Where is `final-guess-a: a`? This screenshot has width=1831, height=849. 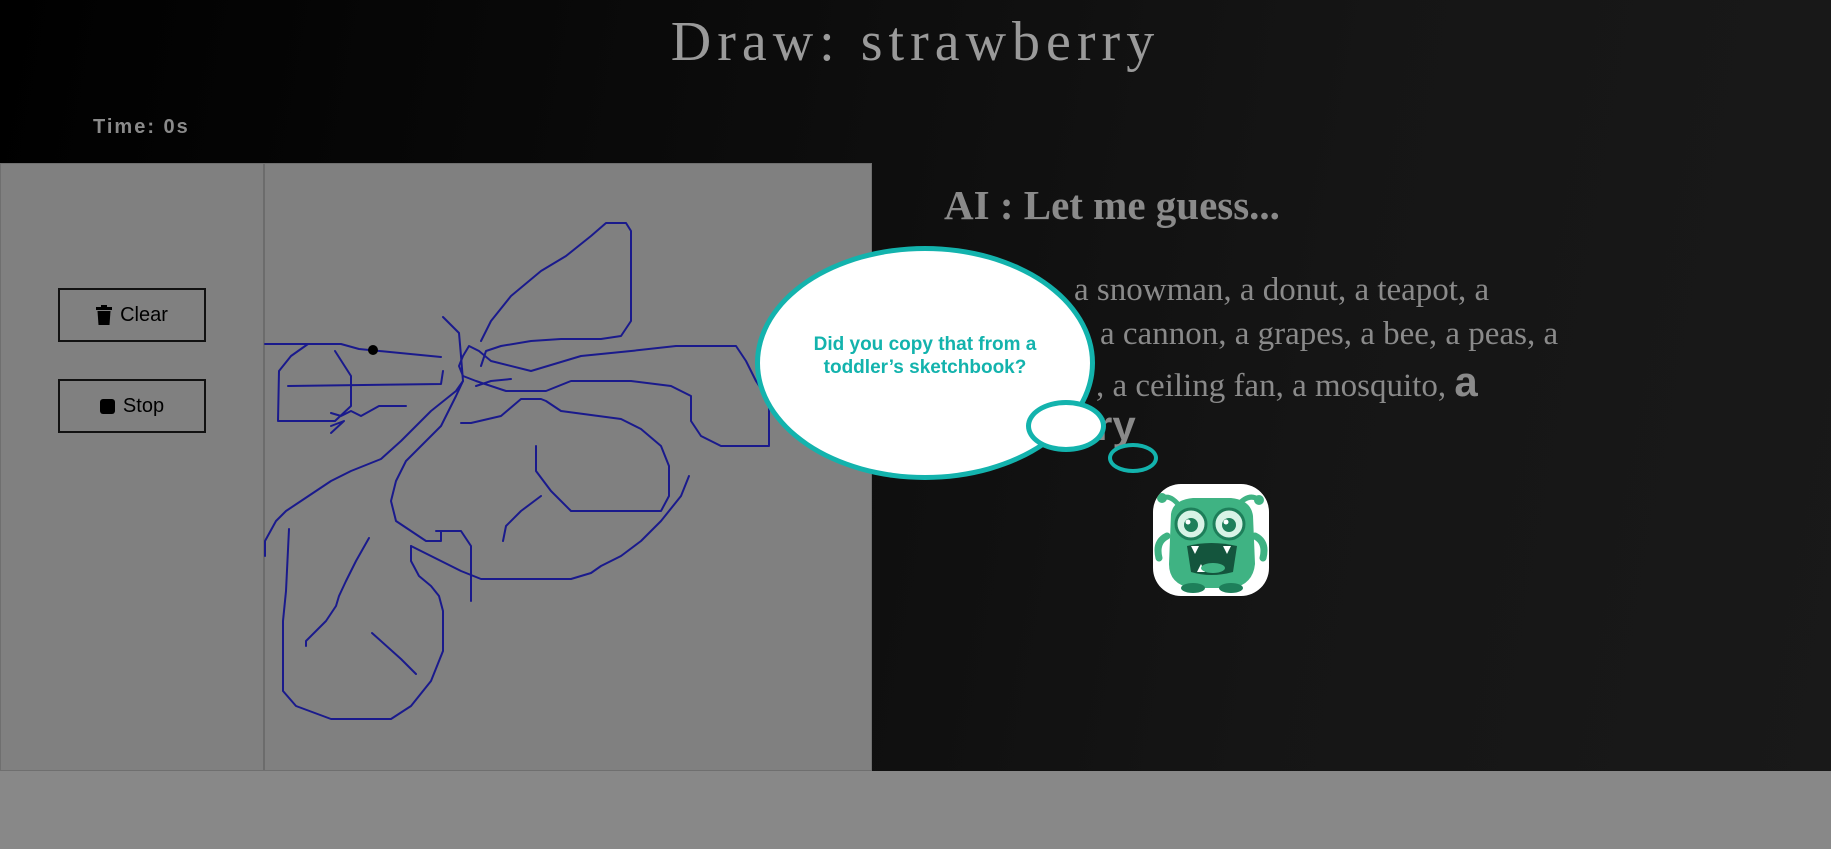
final-guess-a: a is located at coordinates (1466, 381).